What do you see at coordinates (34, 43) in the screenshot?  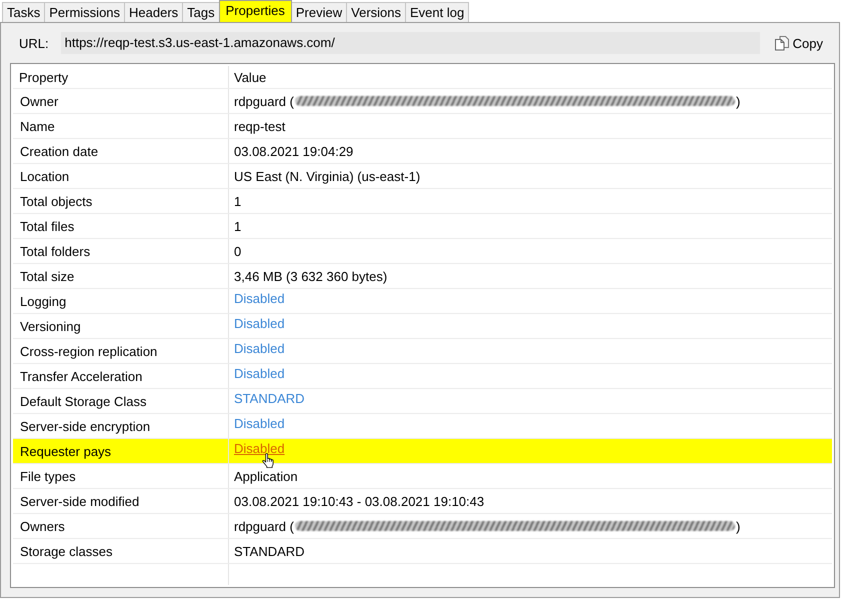 I see `url-label: URL:` at bounding box center [34, 43].